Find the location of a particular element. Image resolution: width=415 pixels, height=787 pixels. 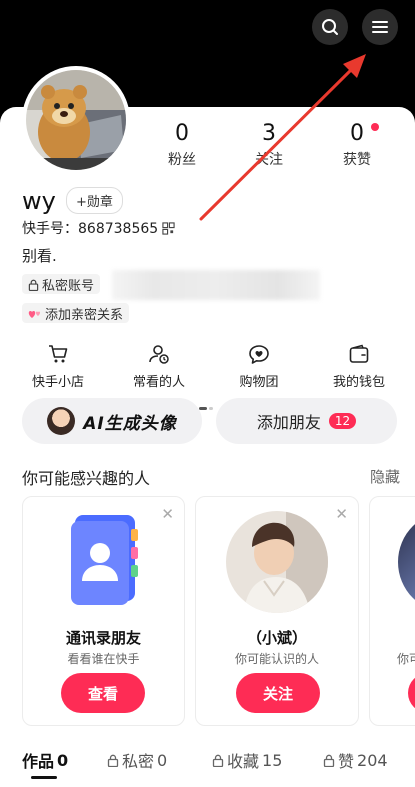

tab-private: 私密 0 is located at coordinates (137, 760).